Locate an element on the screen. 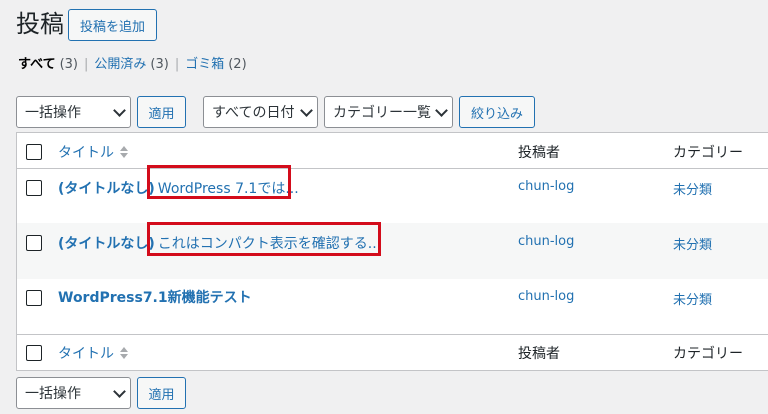 The height and width of the screenshot is (414, 768). filter-published-link: 公開済み is located at coordinates (120, 65).